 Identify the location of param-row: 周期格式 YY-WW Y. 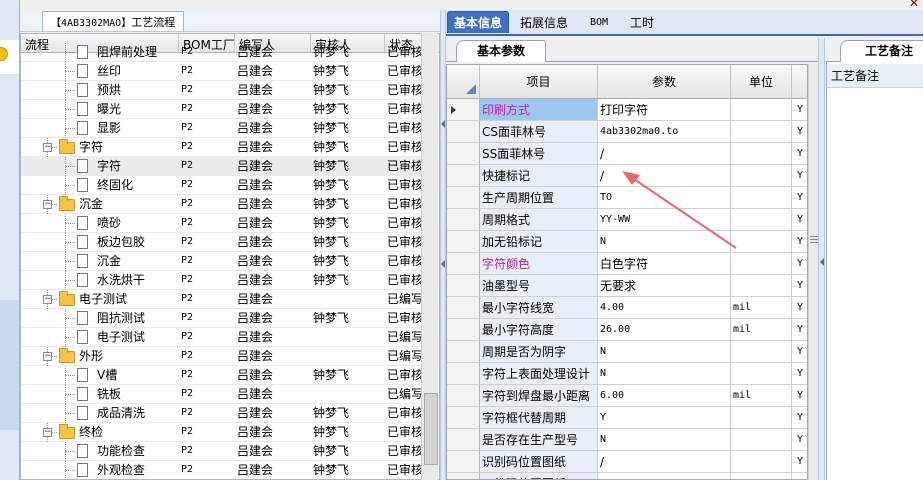
(627, 220).